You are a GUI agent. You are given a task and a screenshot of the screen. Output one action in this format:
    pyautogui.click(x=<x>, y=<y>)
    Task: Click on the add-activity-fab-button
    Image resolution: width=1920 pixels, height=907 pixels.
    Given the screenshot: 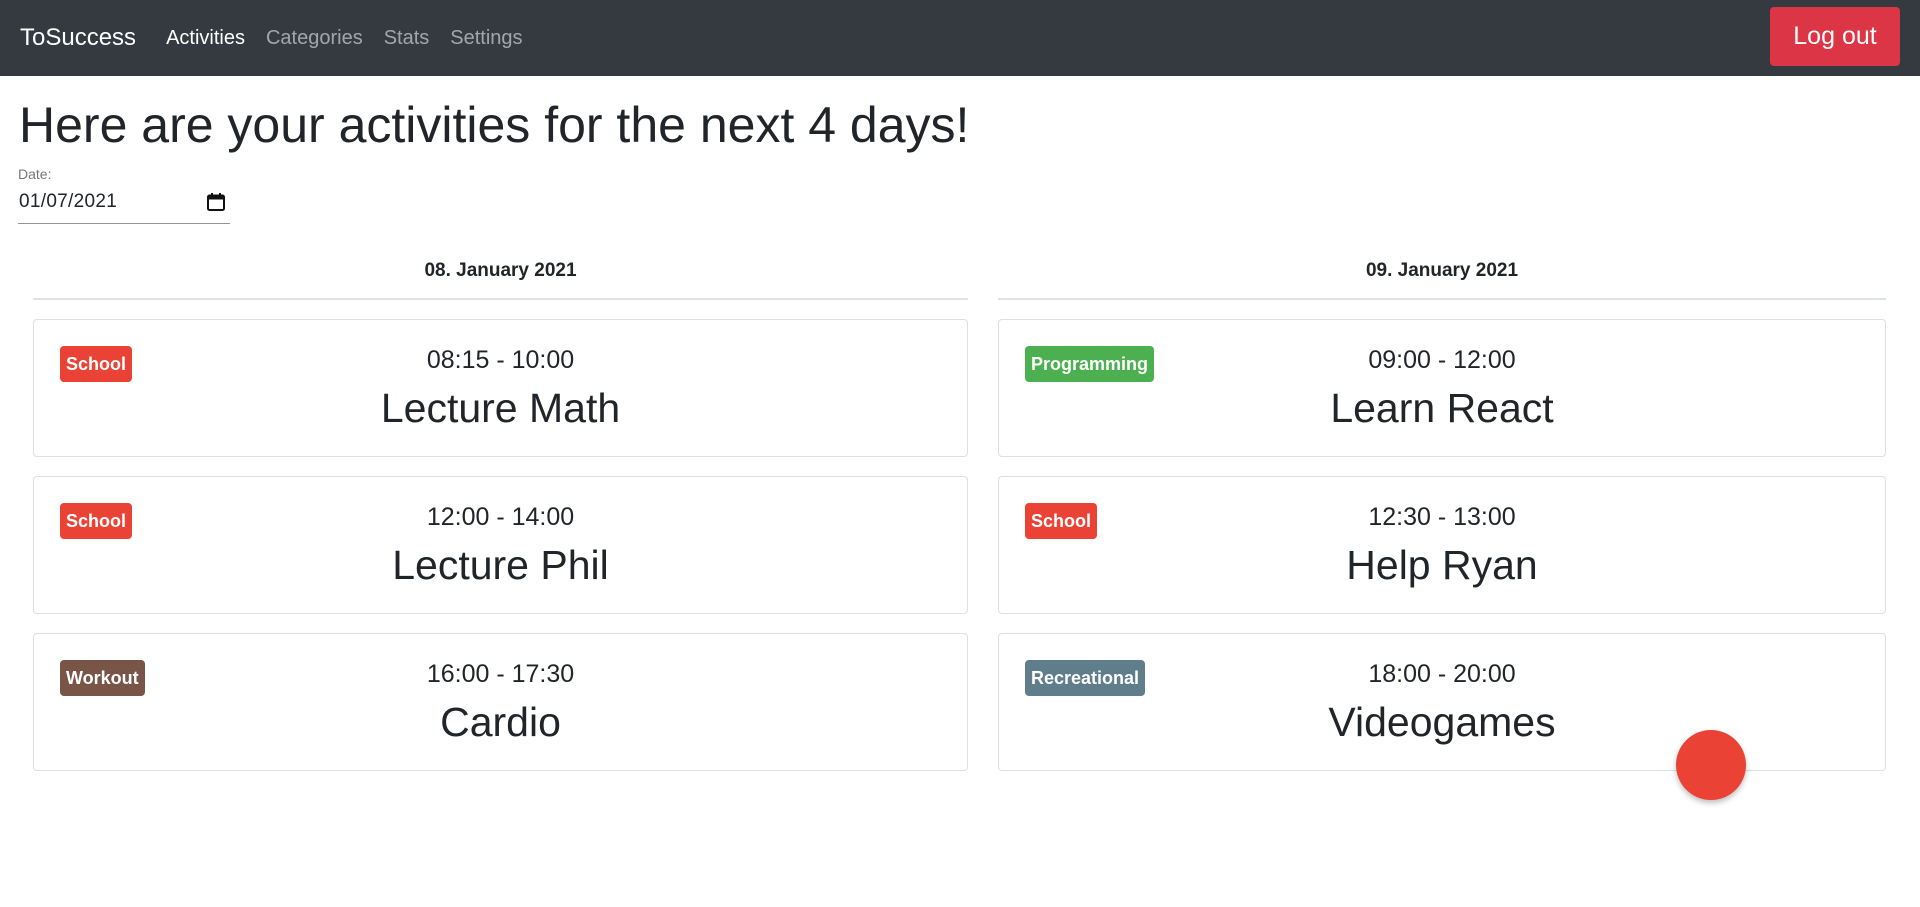 What is the action you would take?
    pyautogui.click(x=1711, y=765)
    